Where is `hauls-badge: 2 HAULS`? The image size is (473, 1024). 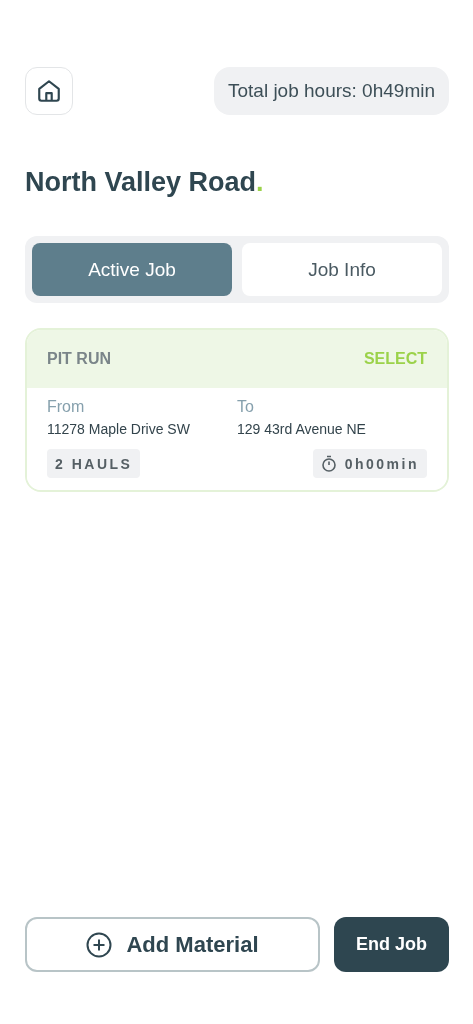
hauls-badge: 2 HAULS is located at coordinates (94, 463).